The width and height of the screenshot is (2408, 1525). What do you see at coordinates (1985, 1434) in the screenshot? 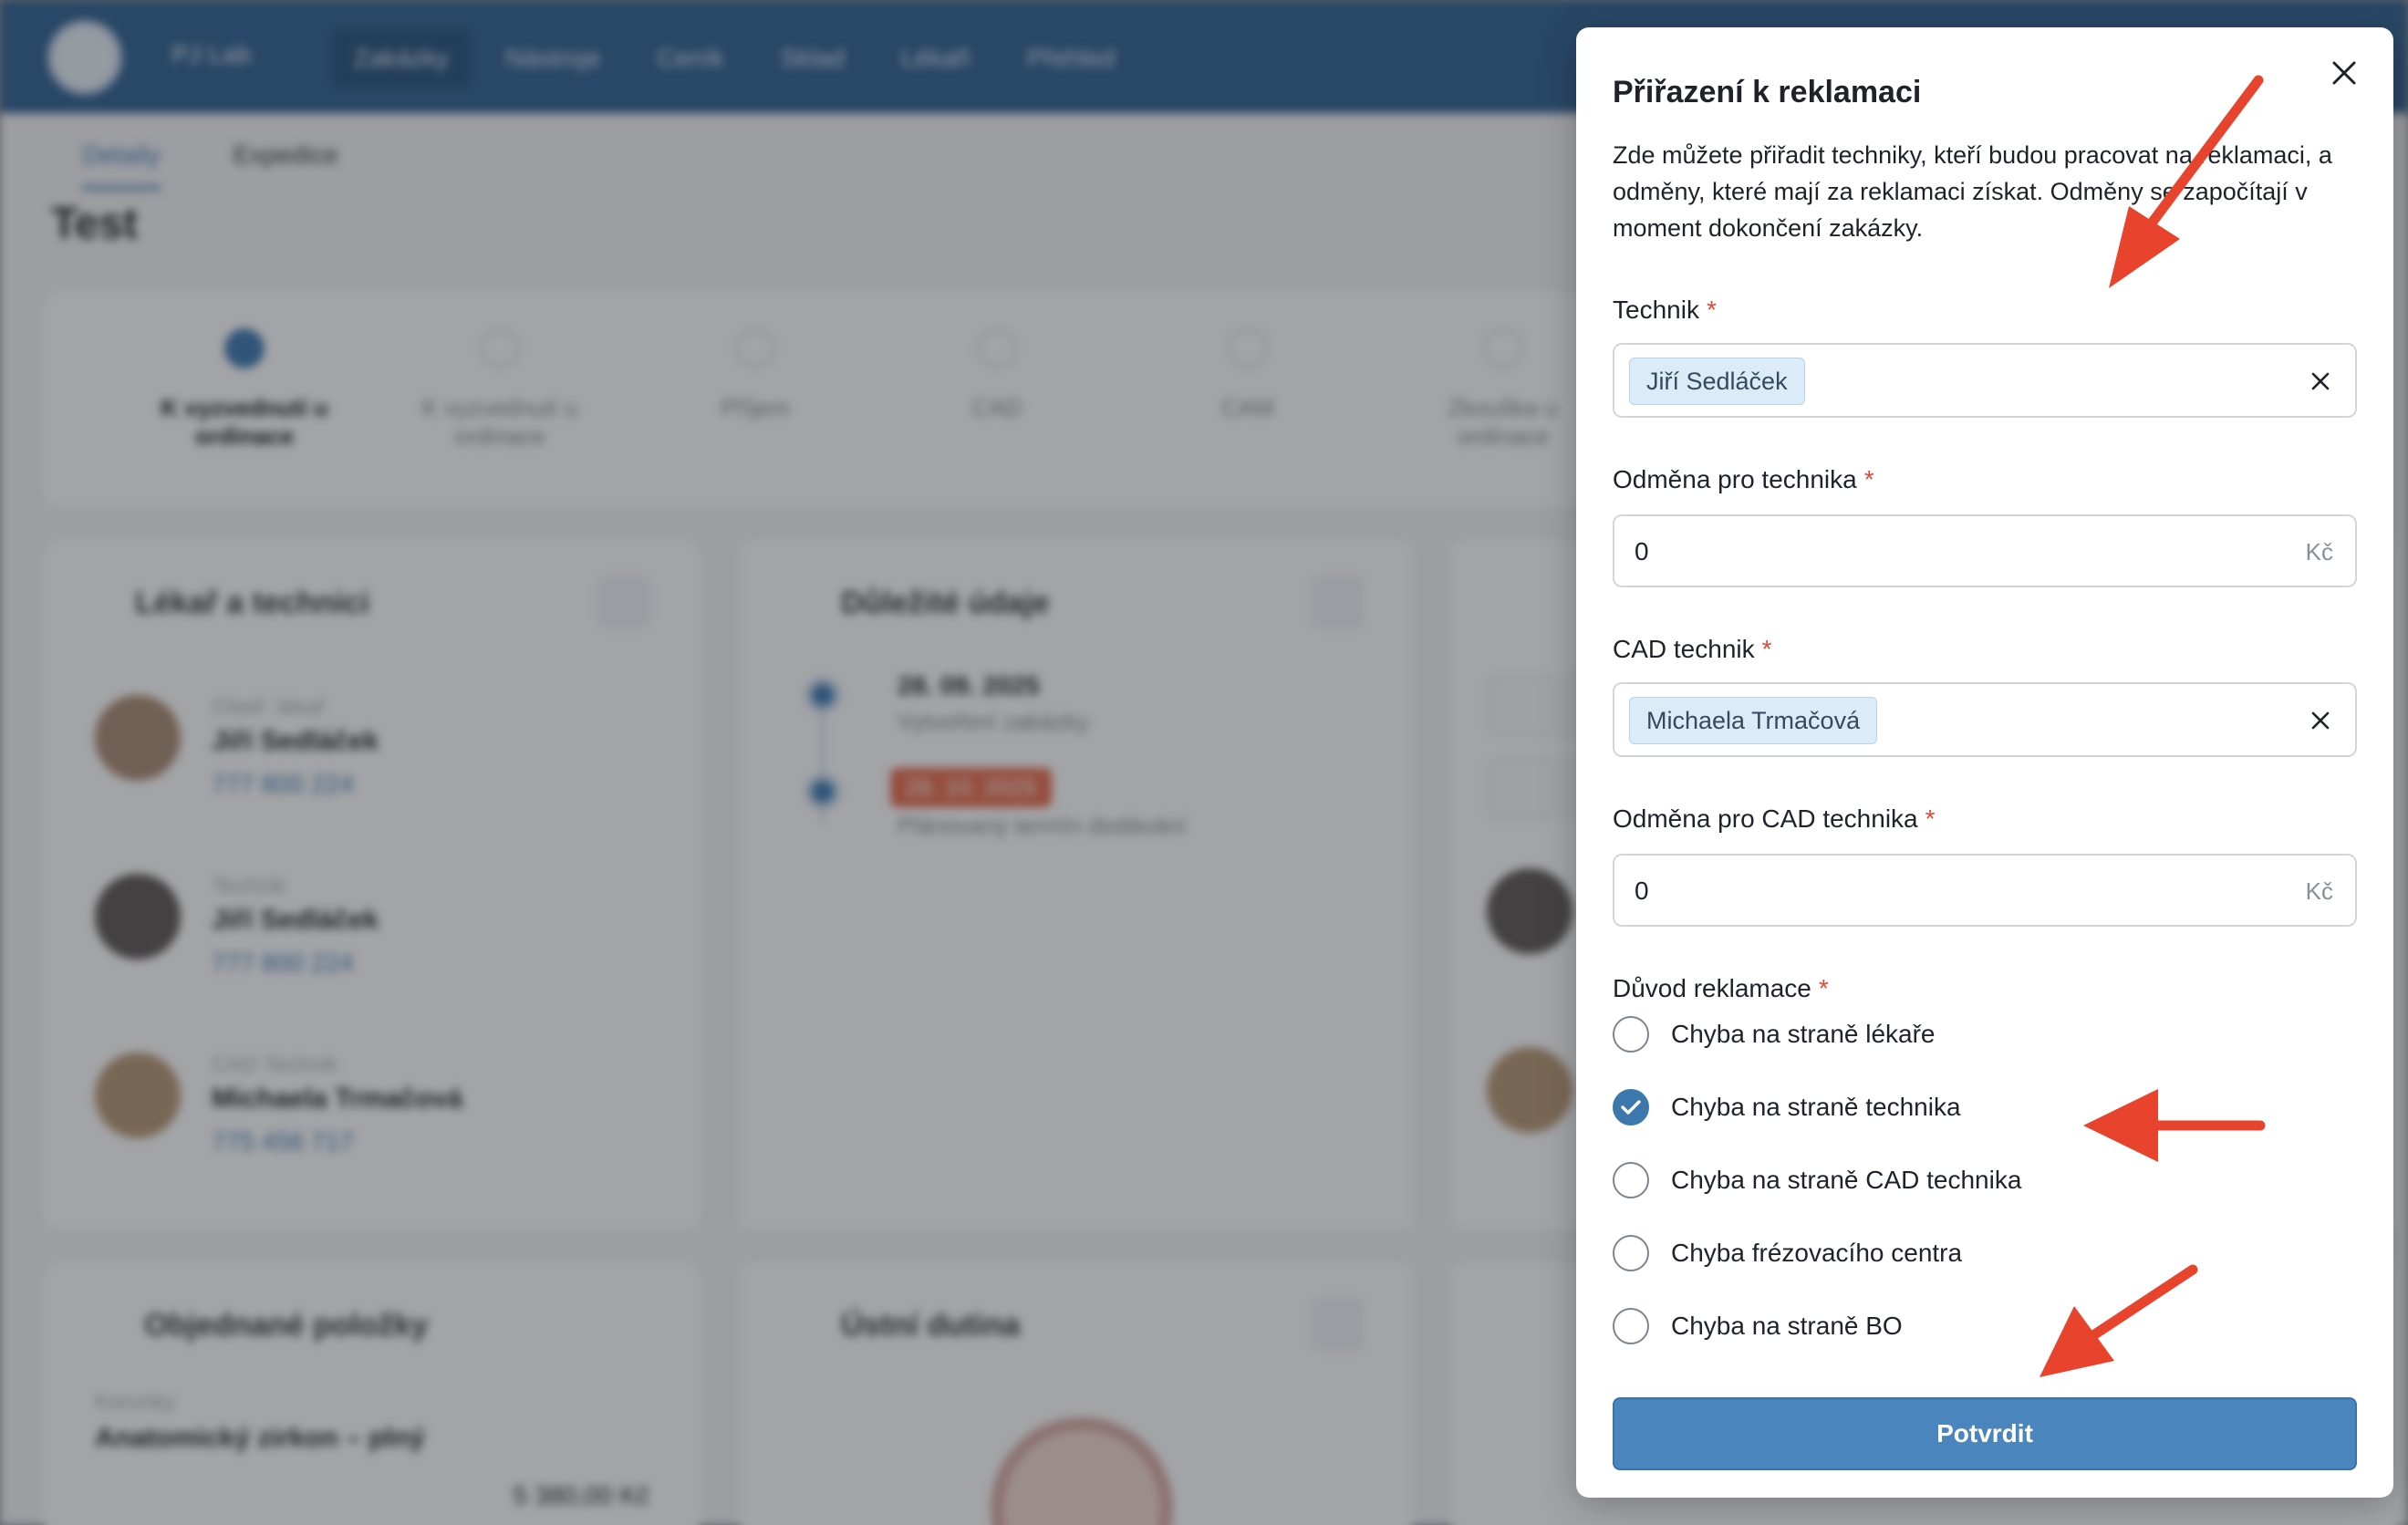
I see `confirm-button: Potvrdit` at bounding box center [1985, 1434].